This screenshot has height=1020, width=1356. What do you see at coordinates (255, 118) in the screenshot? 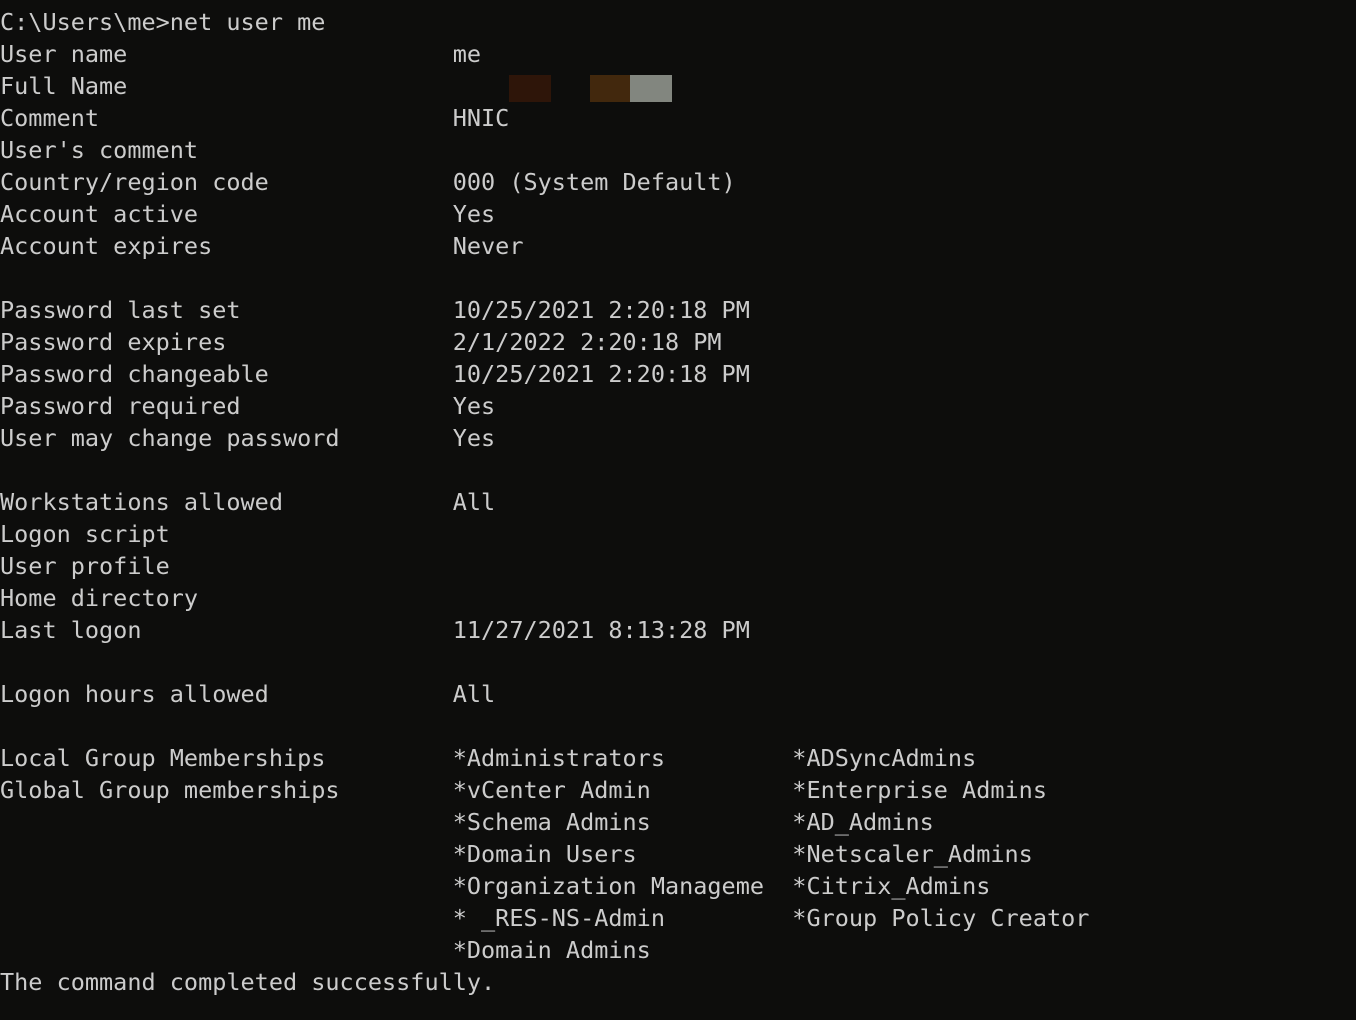
I see `field-comment: Comment HNIC` at bounding box center [255, 118].